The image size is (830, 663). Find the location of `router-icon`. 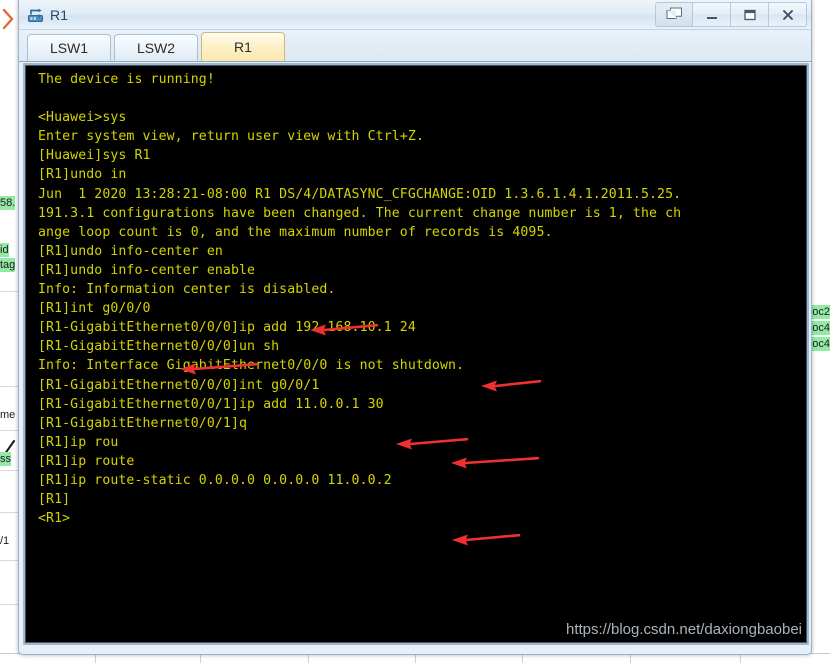

router-icon is located at coordinates (35, 14).